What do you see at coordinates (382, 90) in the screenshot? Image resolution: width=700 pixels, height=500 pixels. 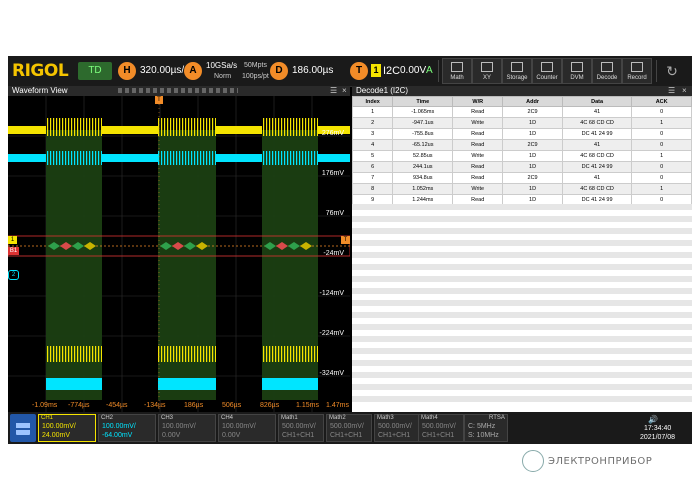 I see `decode-panel-title: Decode1 (I2C)` at bounding box center [382, 90].